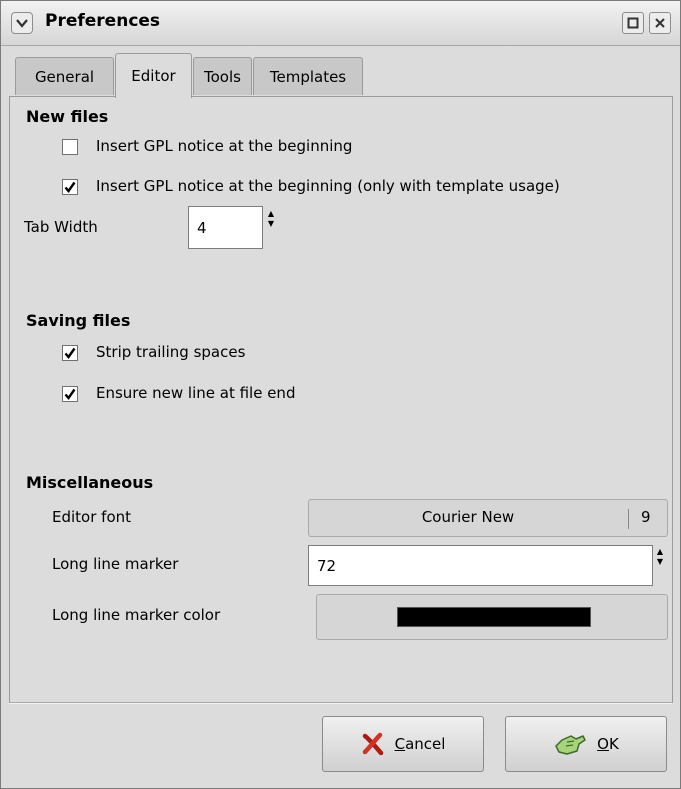 This screenshot has width=681, height=789. Describe the element at coordinates (70, 147) in the screenshot. I see `gpl-notice-checkbox` at that location.